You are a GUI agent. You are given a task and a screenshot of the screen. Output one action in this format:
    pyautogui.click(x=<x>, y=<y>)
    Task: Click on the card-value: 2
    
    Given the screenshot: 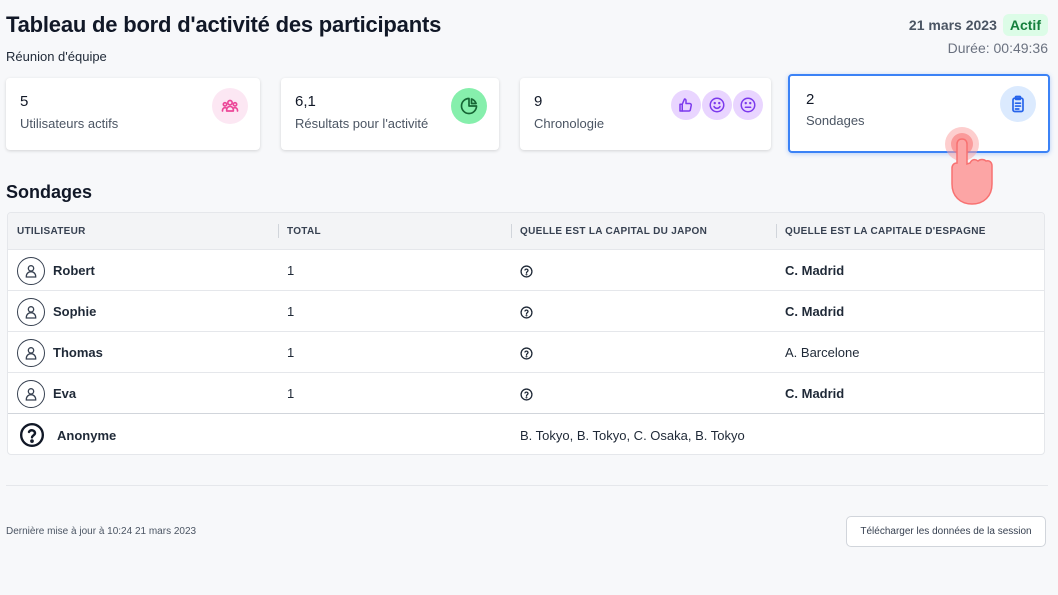 What is the action you would take?
    pyautogui.click(x=810, y=99)
    